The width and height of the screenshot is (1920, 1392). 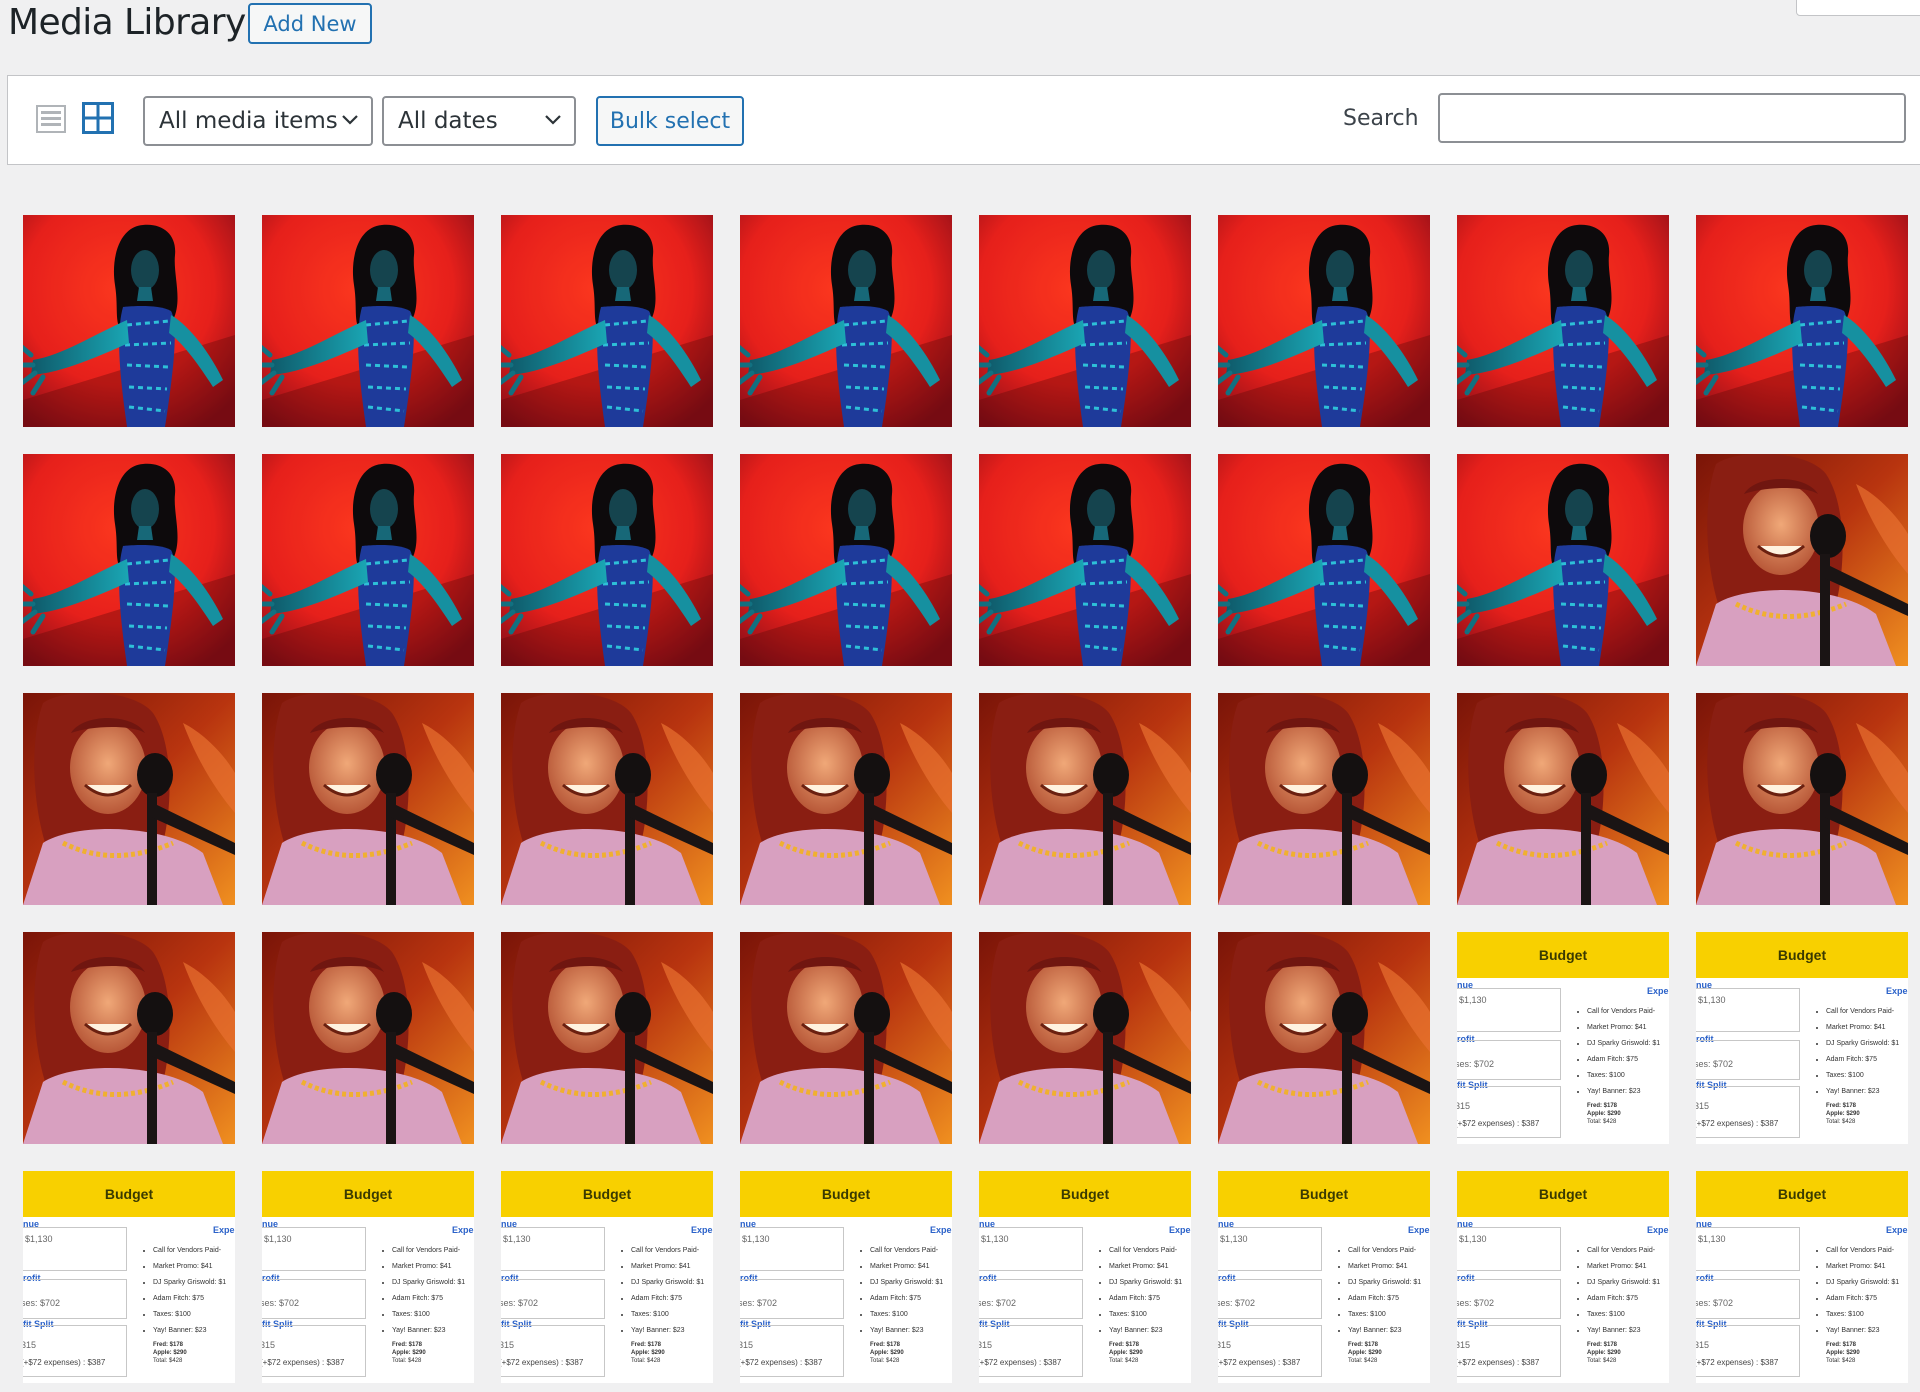 What do you see at coordinates (258, 121) in the screenshot?
I see `media-type-filter: All media items` at bounding box center [258, 121].